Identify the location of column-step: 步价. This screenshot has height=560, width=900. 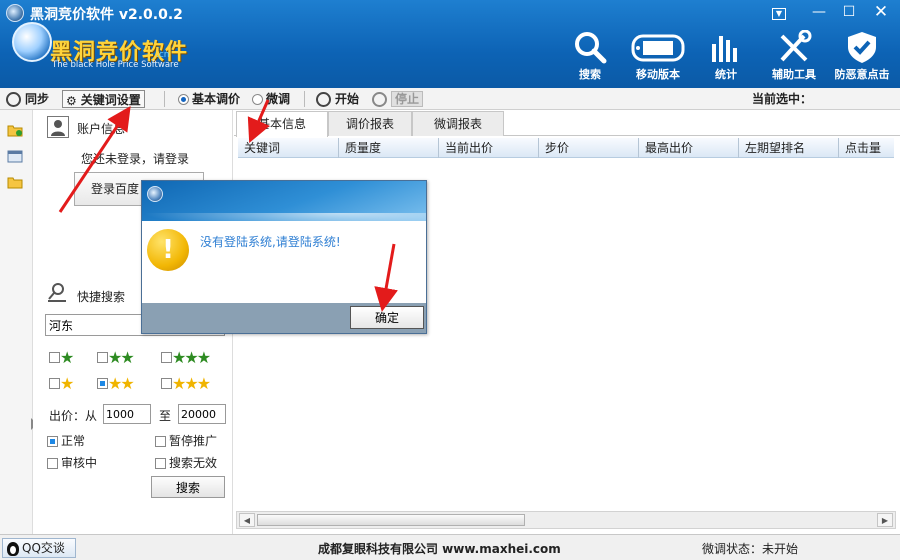
(588, 148).